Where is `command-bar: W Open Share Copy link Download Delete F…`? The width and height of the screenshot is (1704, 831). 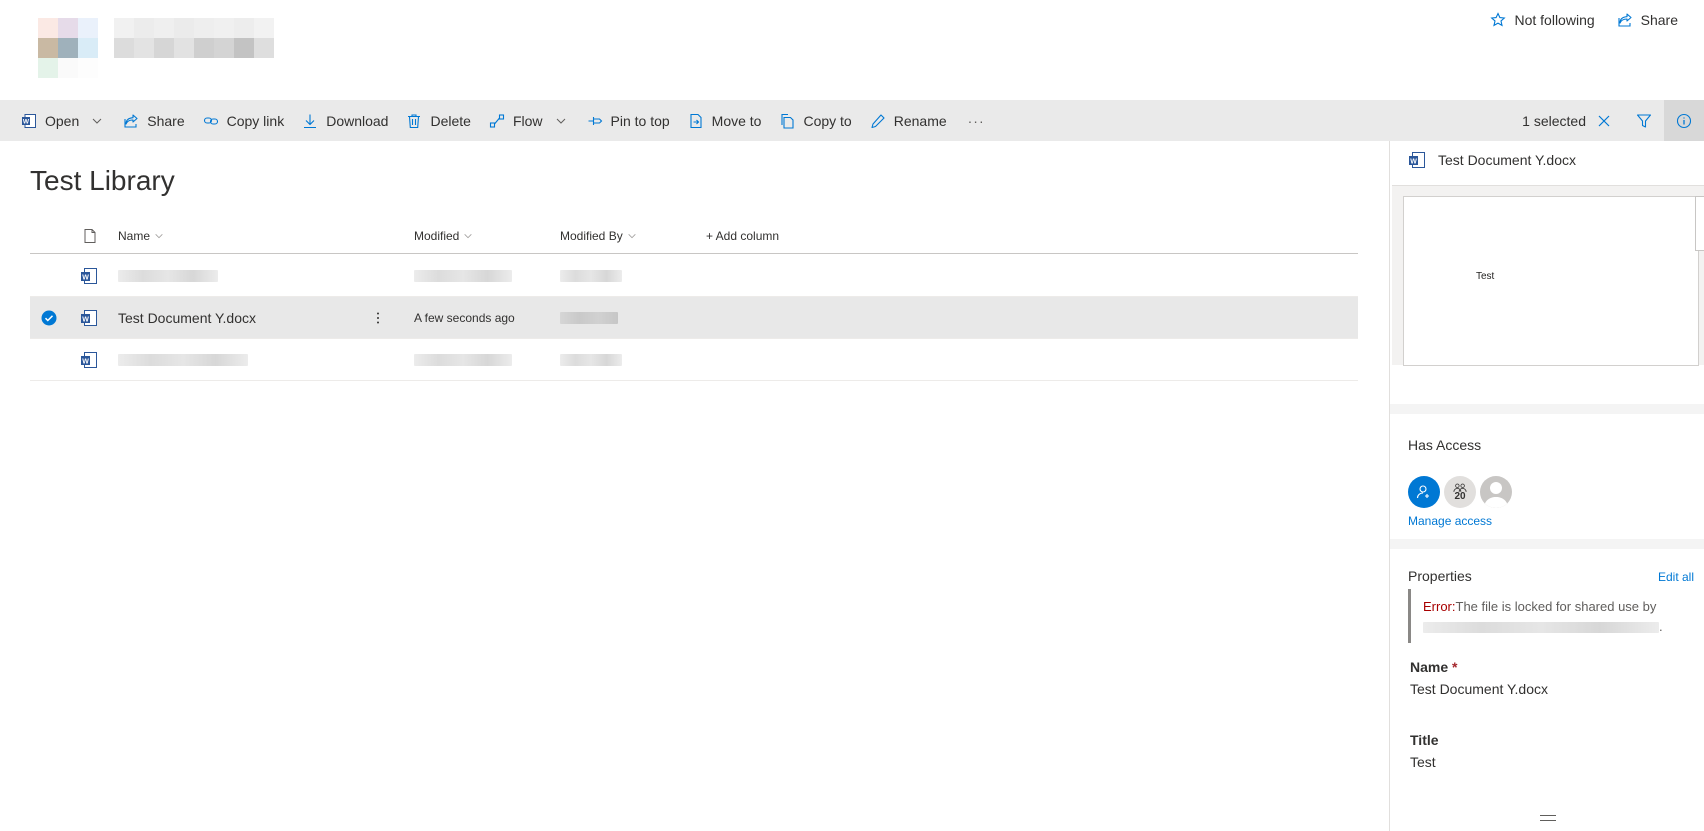
command-bar: W Open Share Copy link Download Delete F… is located at coordinates (852, 120).